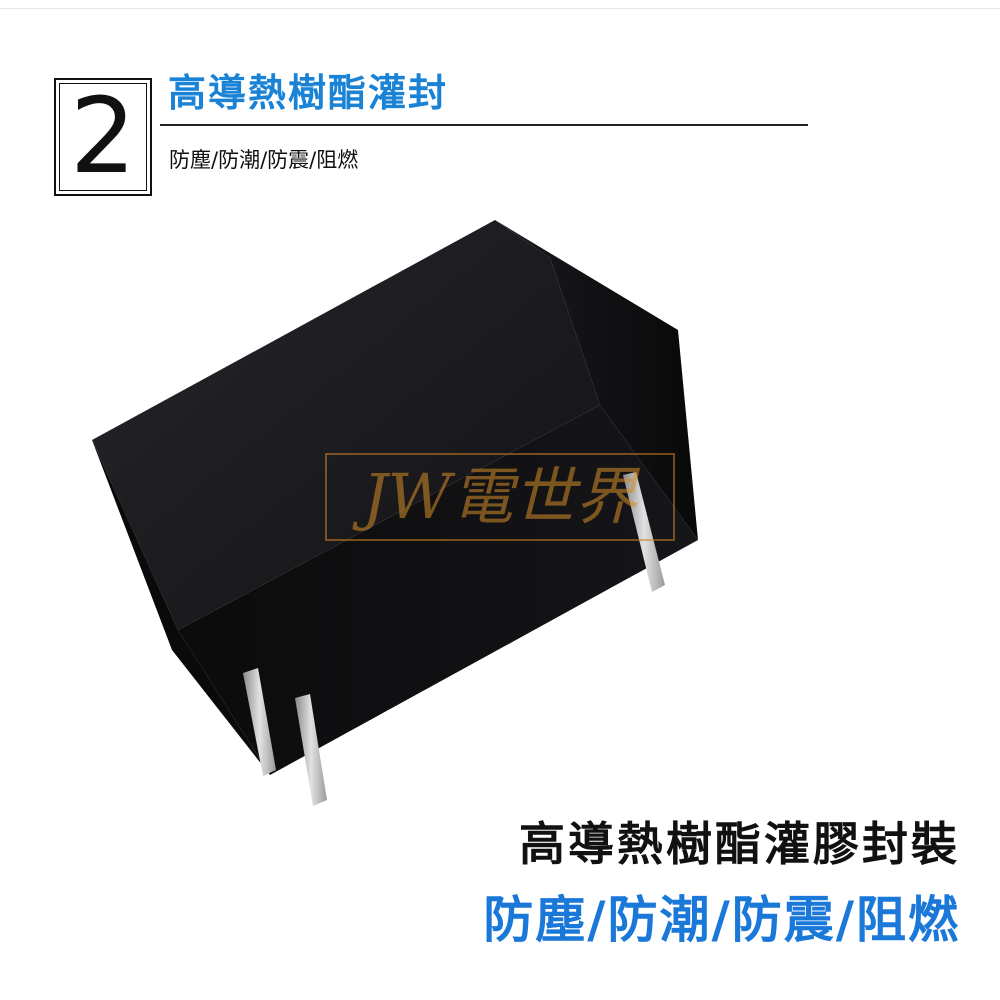 The image size is (1000, 1000). What do you see at coordinates (484, 125) in the screenshot?
I see `section-title-underline` at bounding box center [484, 125].